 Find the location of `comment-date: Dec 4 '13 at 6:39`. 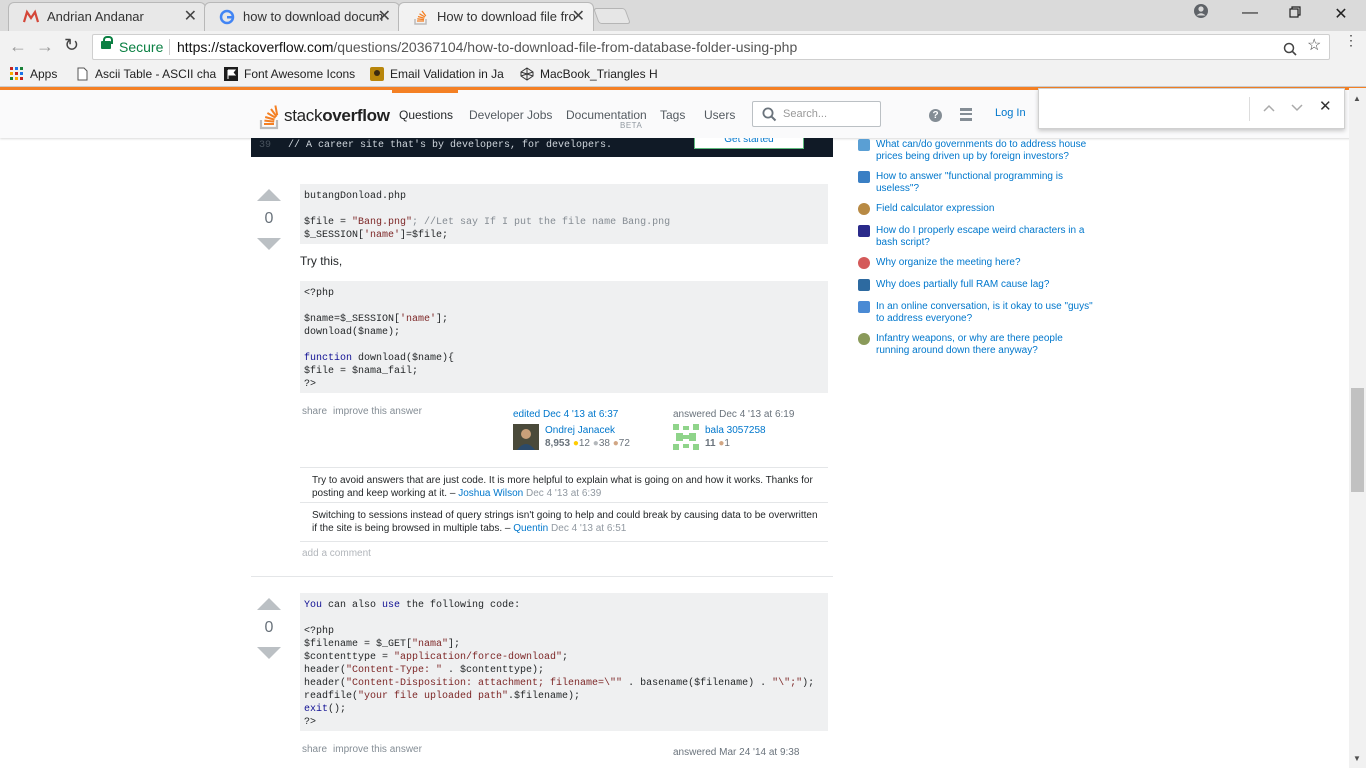

comment-date: Dec 4 '13 at 6:39 is located at coordinates (563, 493).